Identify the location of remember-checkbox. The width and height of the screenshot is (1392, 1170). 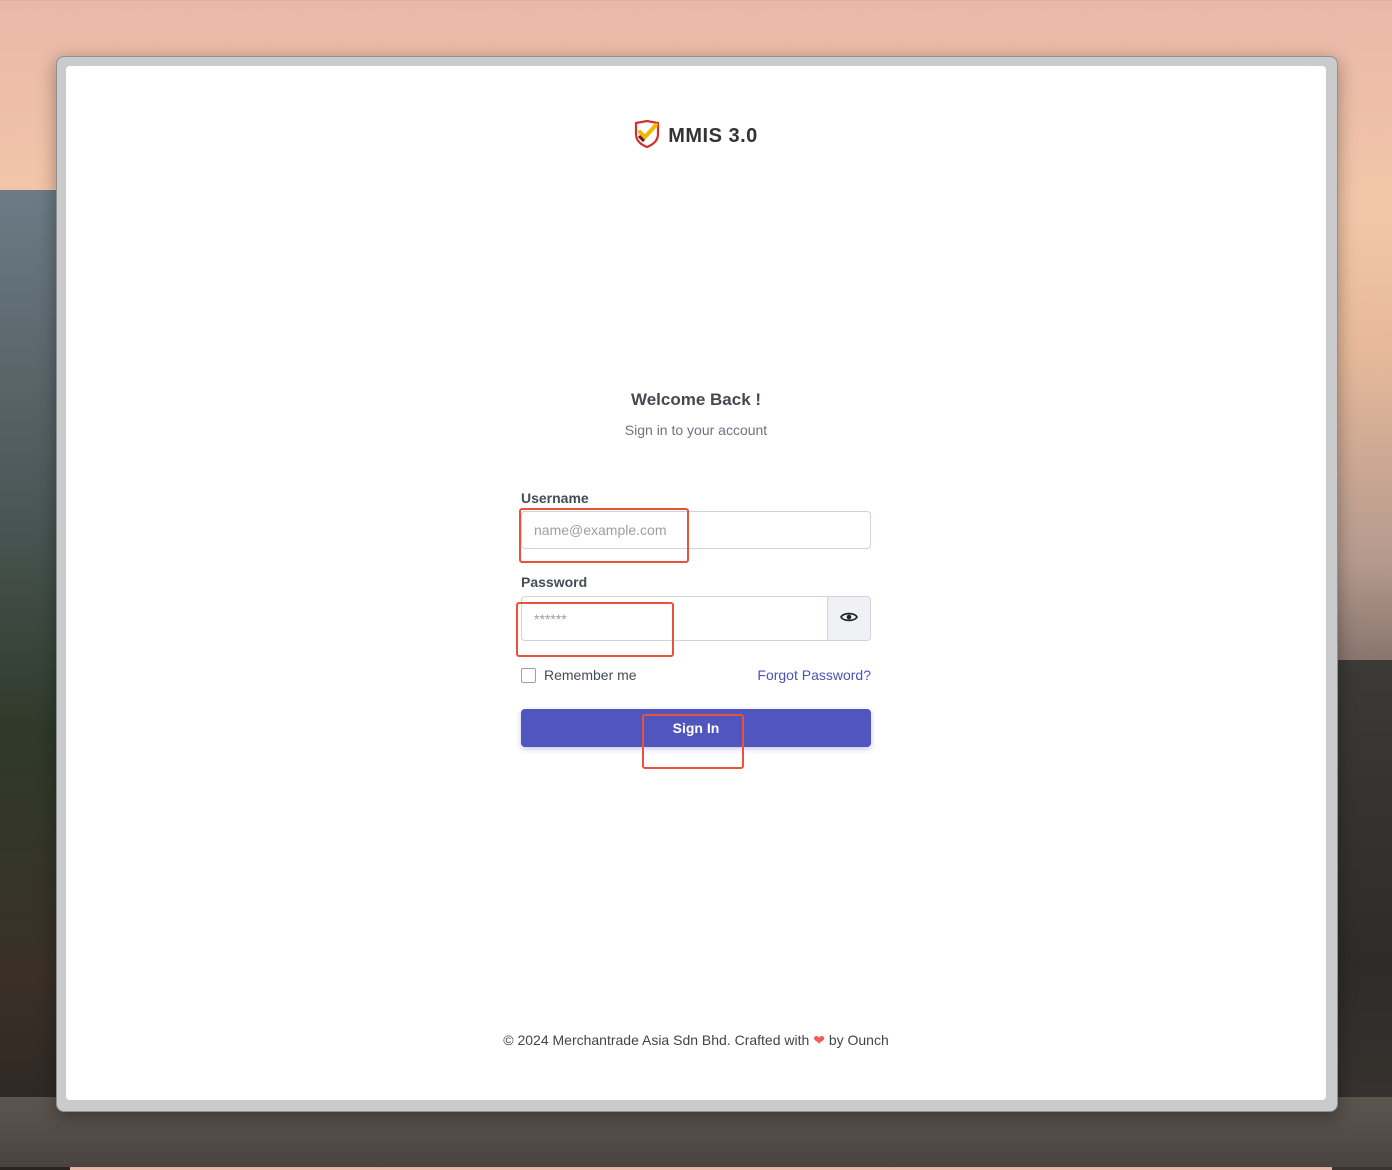
(528, 675).